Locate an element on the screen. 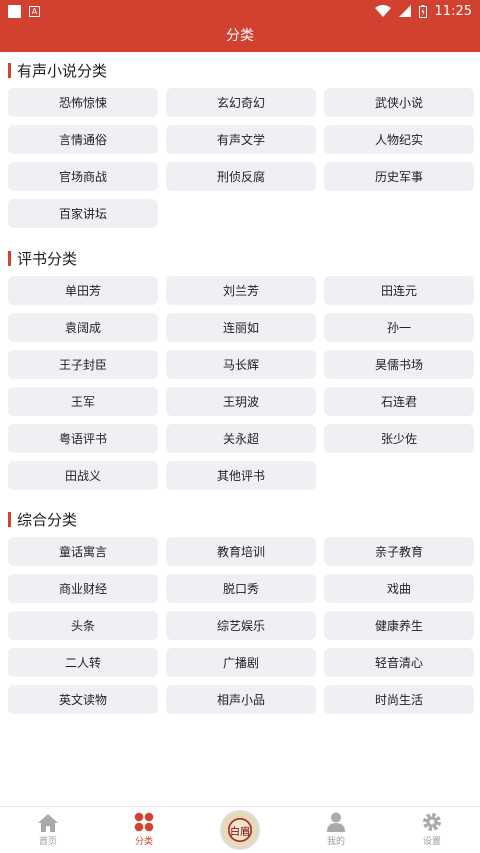  page-title: 分类 is located at coordinates (240, 37).